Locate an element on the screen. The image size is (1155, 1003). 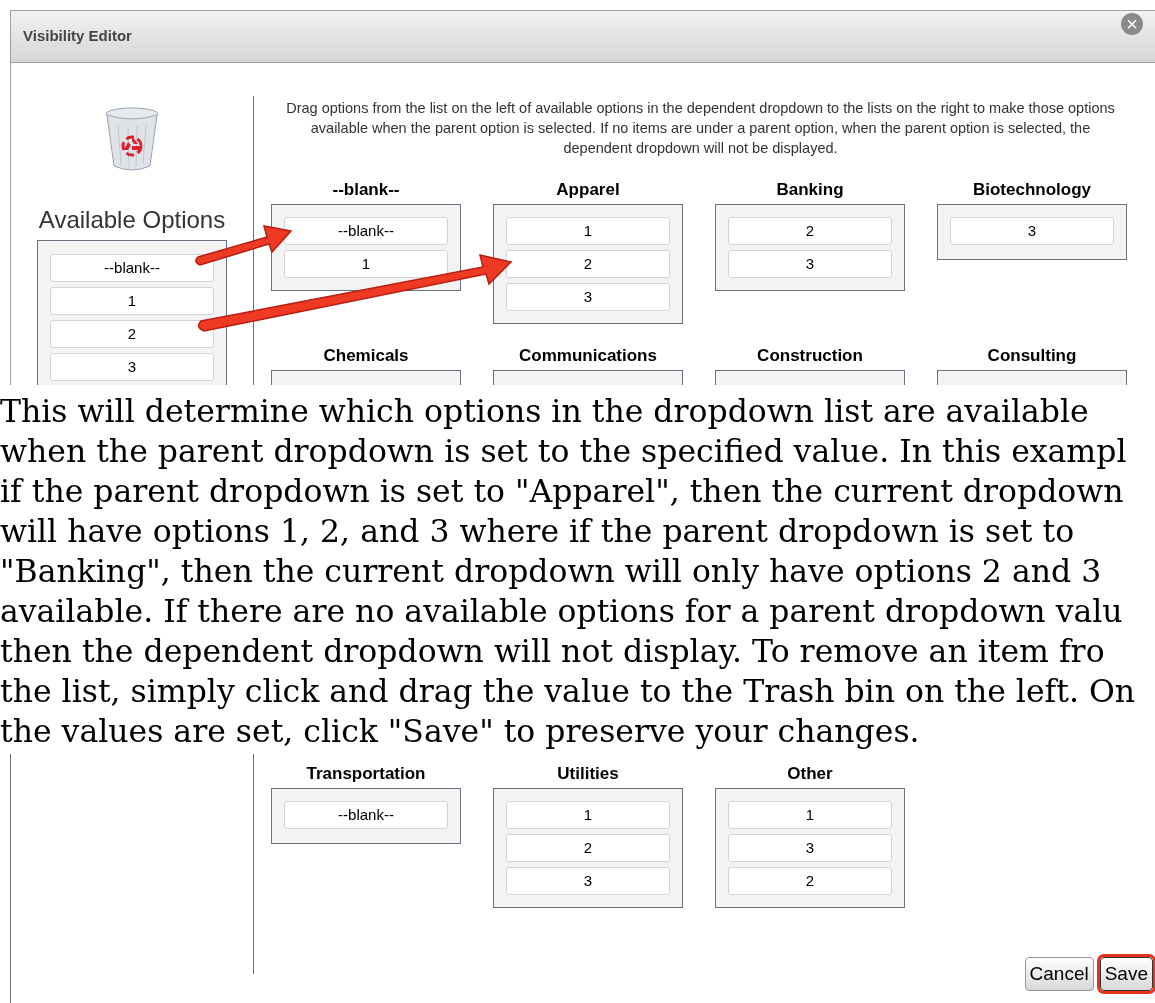
group-heading: Chemicals is located at coordinates (366, 356).